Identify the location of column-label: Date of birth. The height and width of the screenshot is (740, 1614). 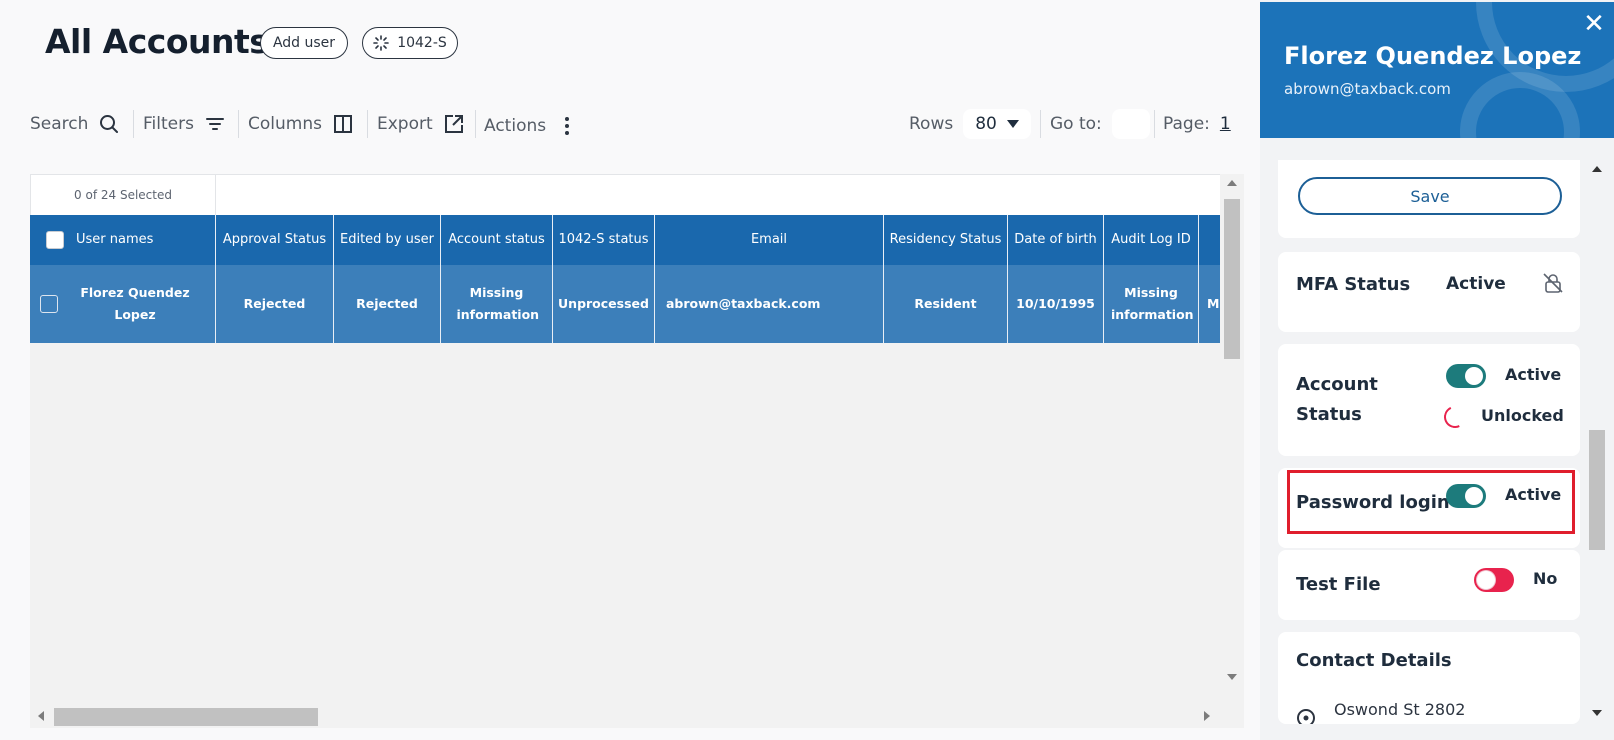
(1055, 239).